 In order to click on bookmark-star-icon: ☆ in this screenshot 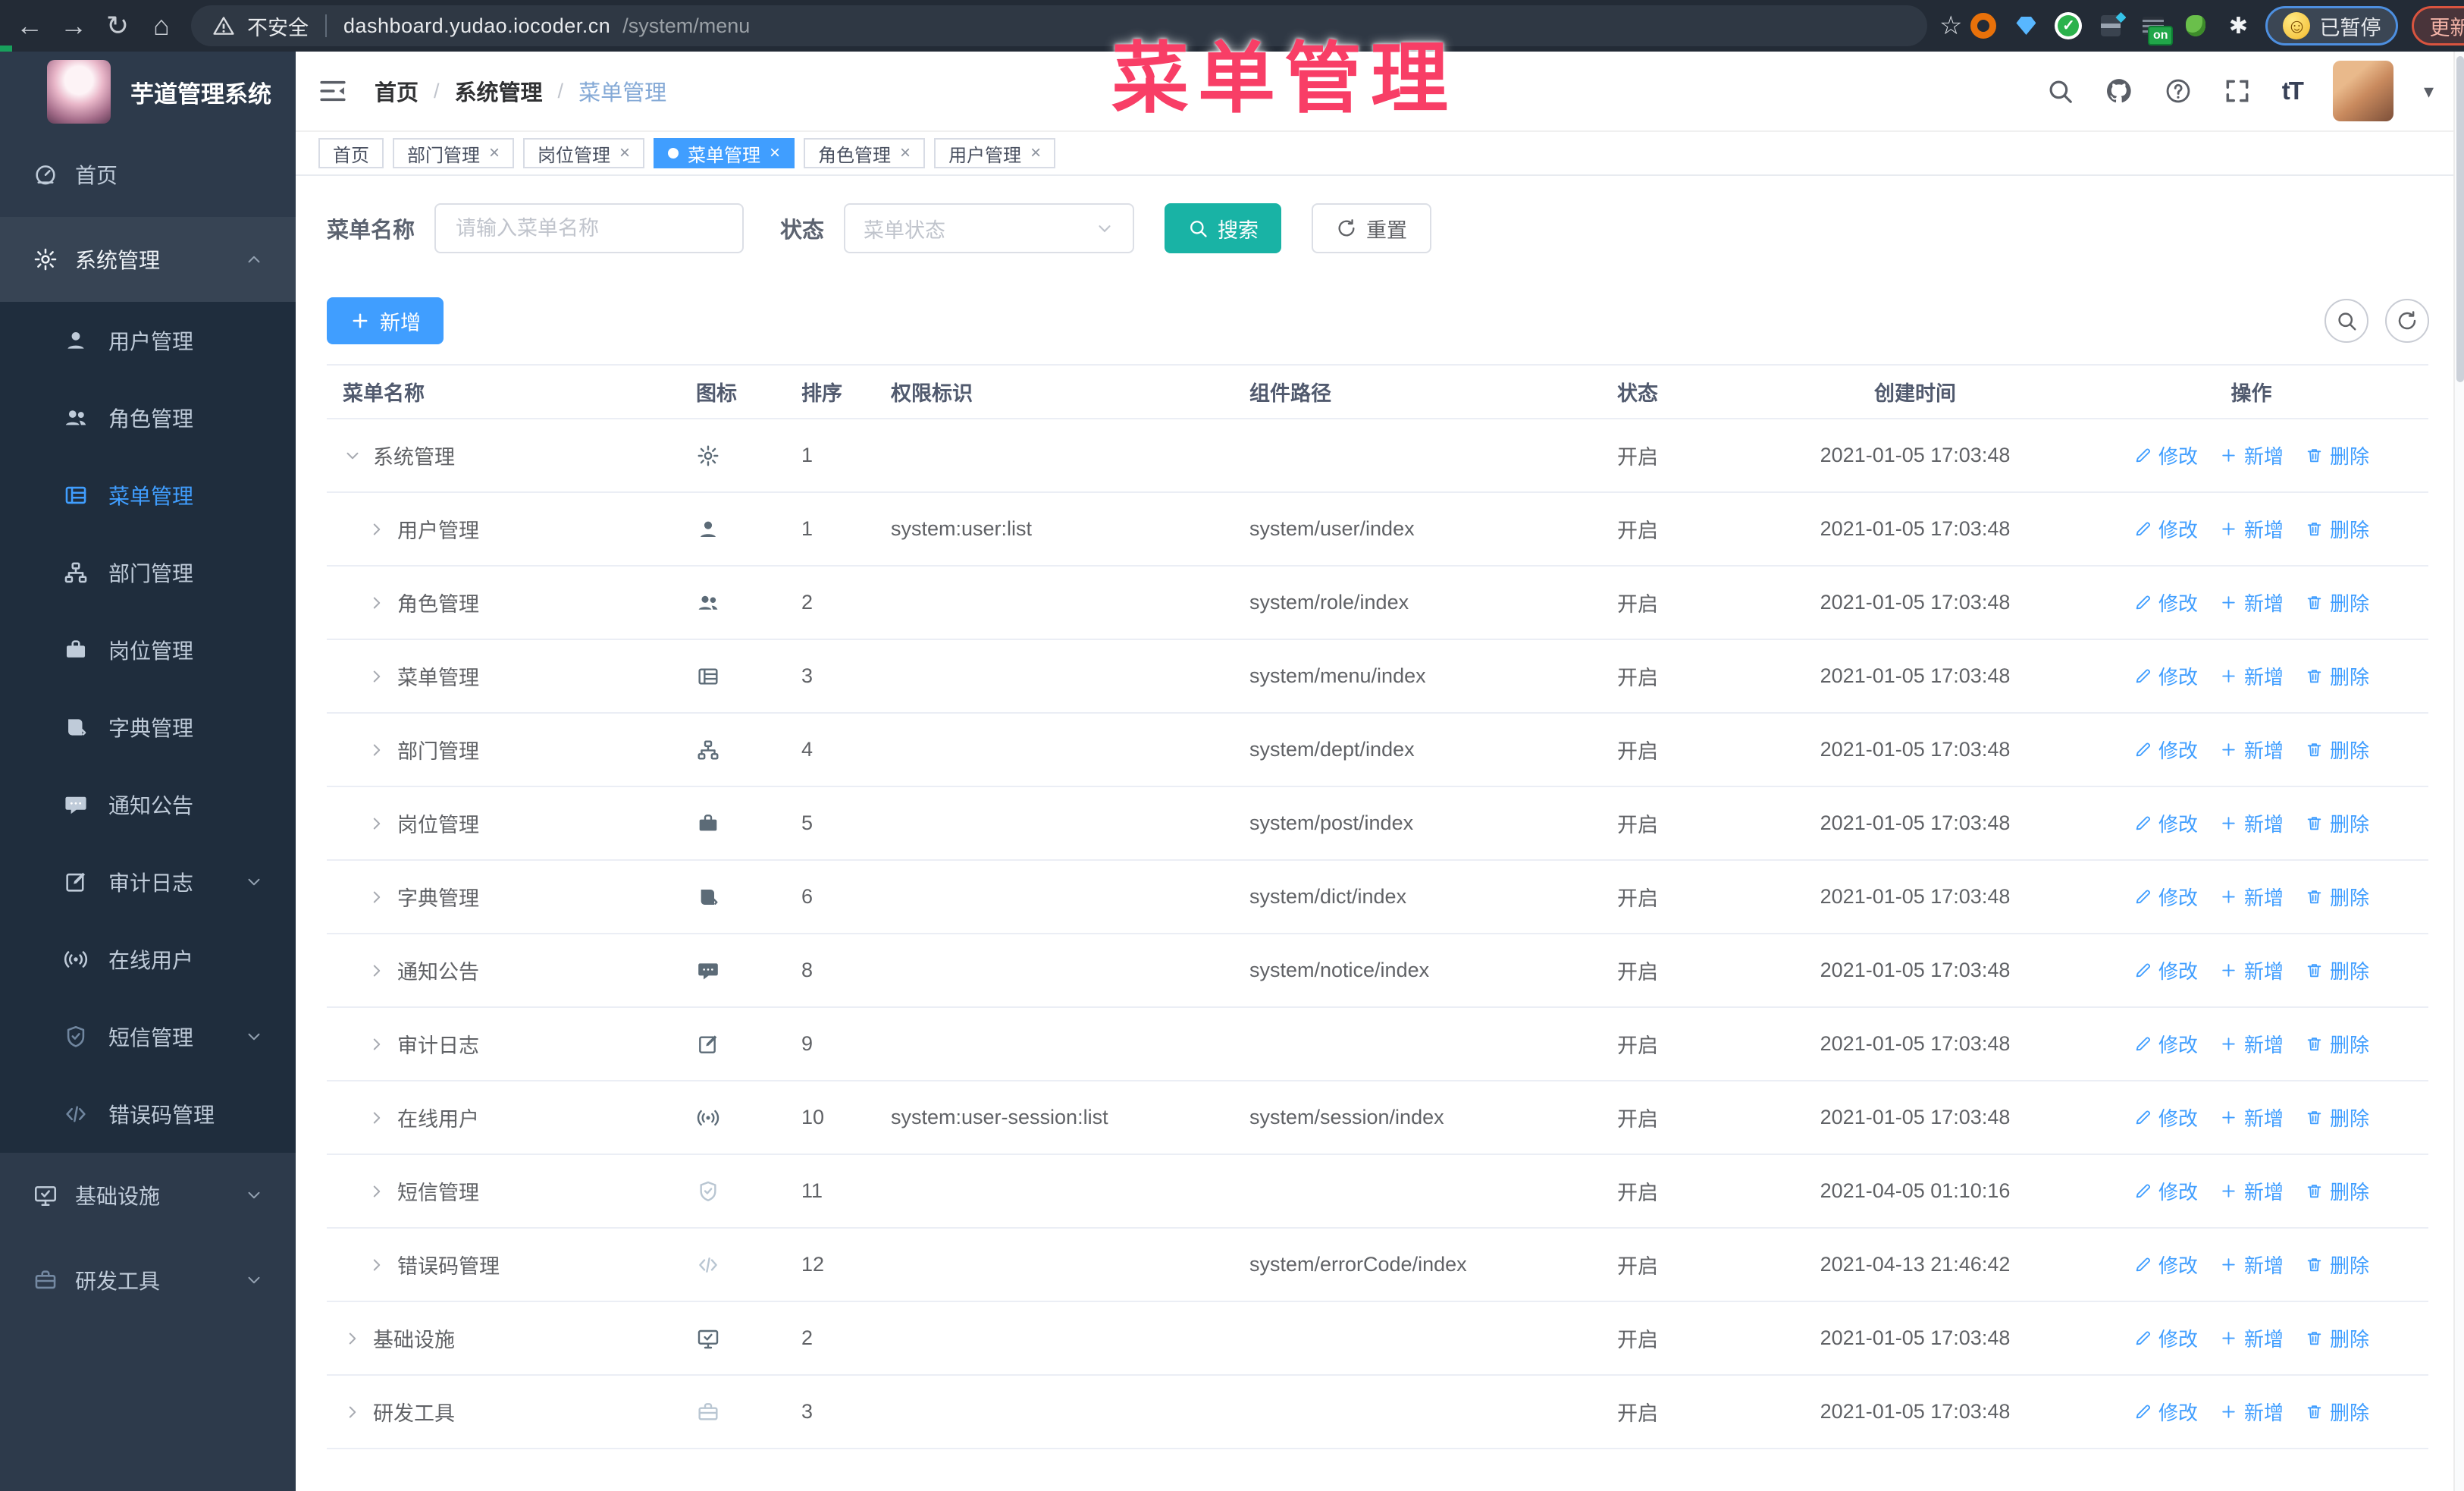, I will do `click(1950, 26)`.